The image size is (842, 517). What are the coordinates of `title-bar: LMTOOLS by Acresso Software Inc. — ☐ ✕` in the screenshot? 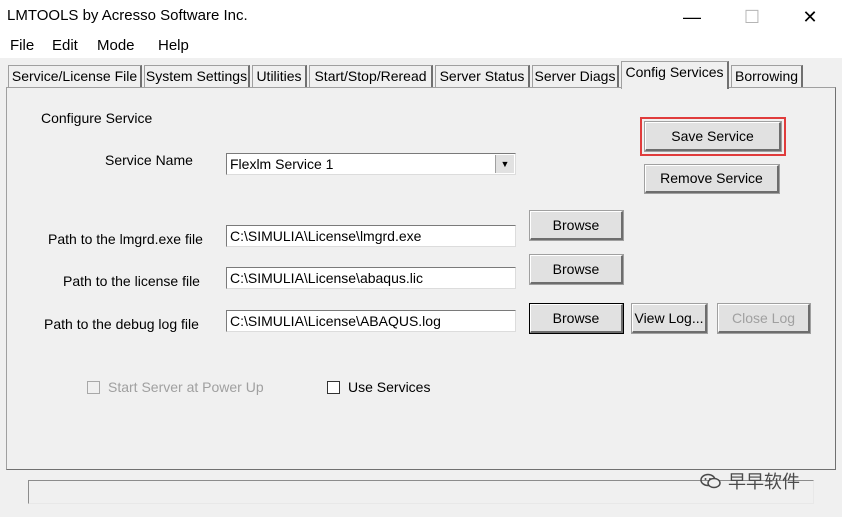 It's located at (421, 17).